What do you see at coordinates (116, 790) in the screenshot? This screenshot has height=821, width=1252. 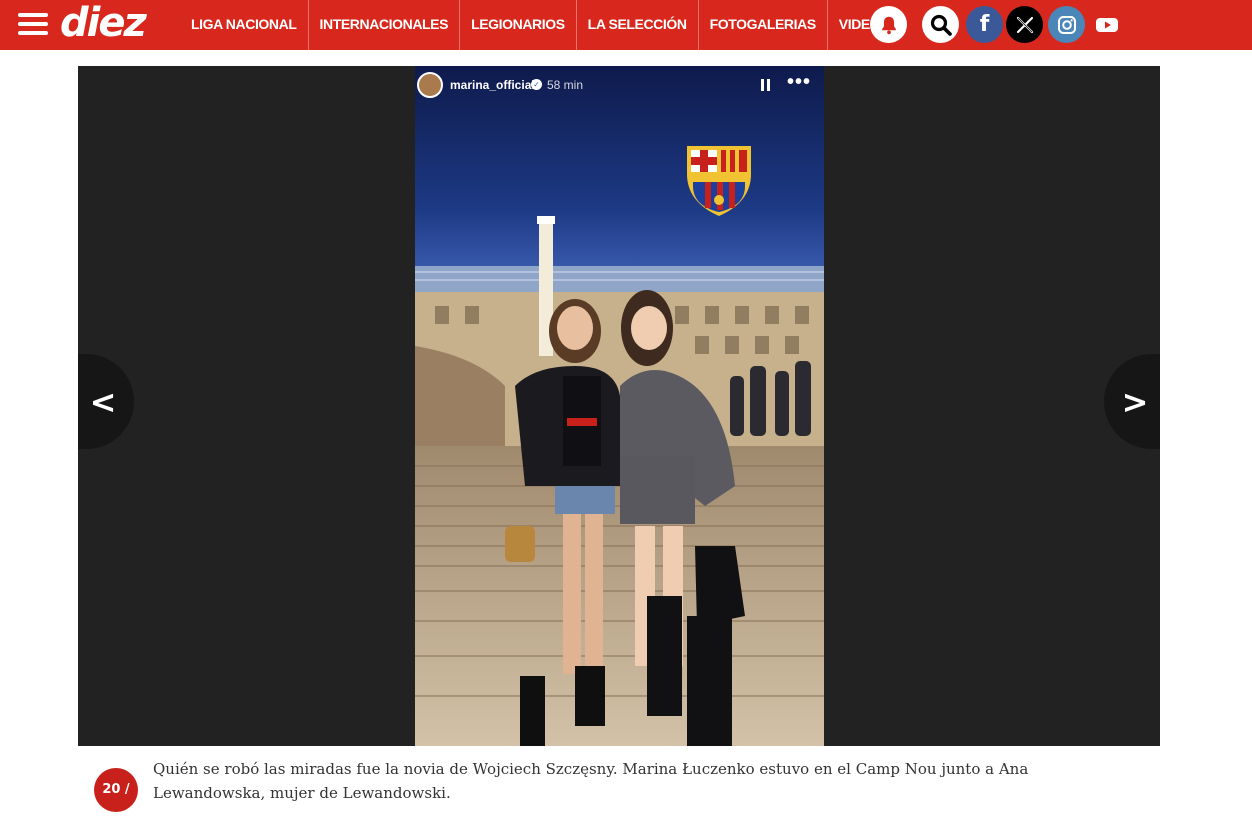 I see `photo-counter-badge: 20 /` at bounding box center [116, 790].